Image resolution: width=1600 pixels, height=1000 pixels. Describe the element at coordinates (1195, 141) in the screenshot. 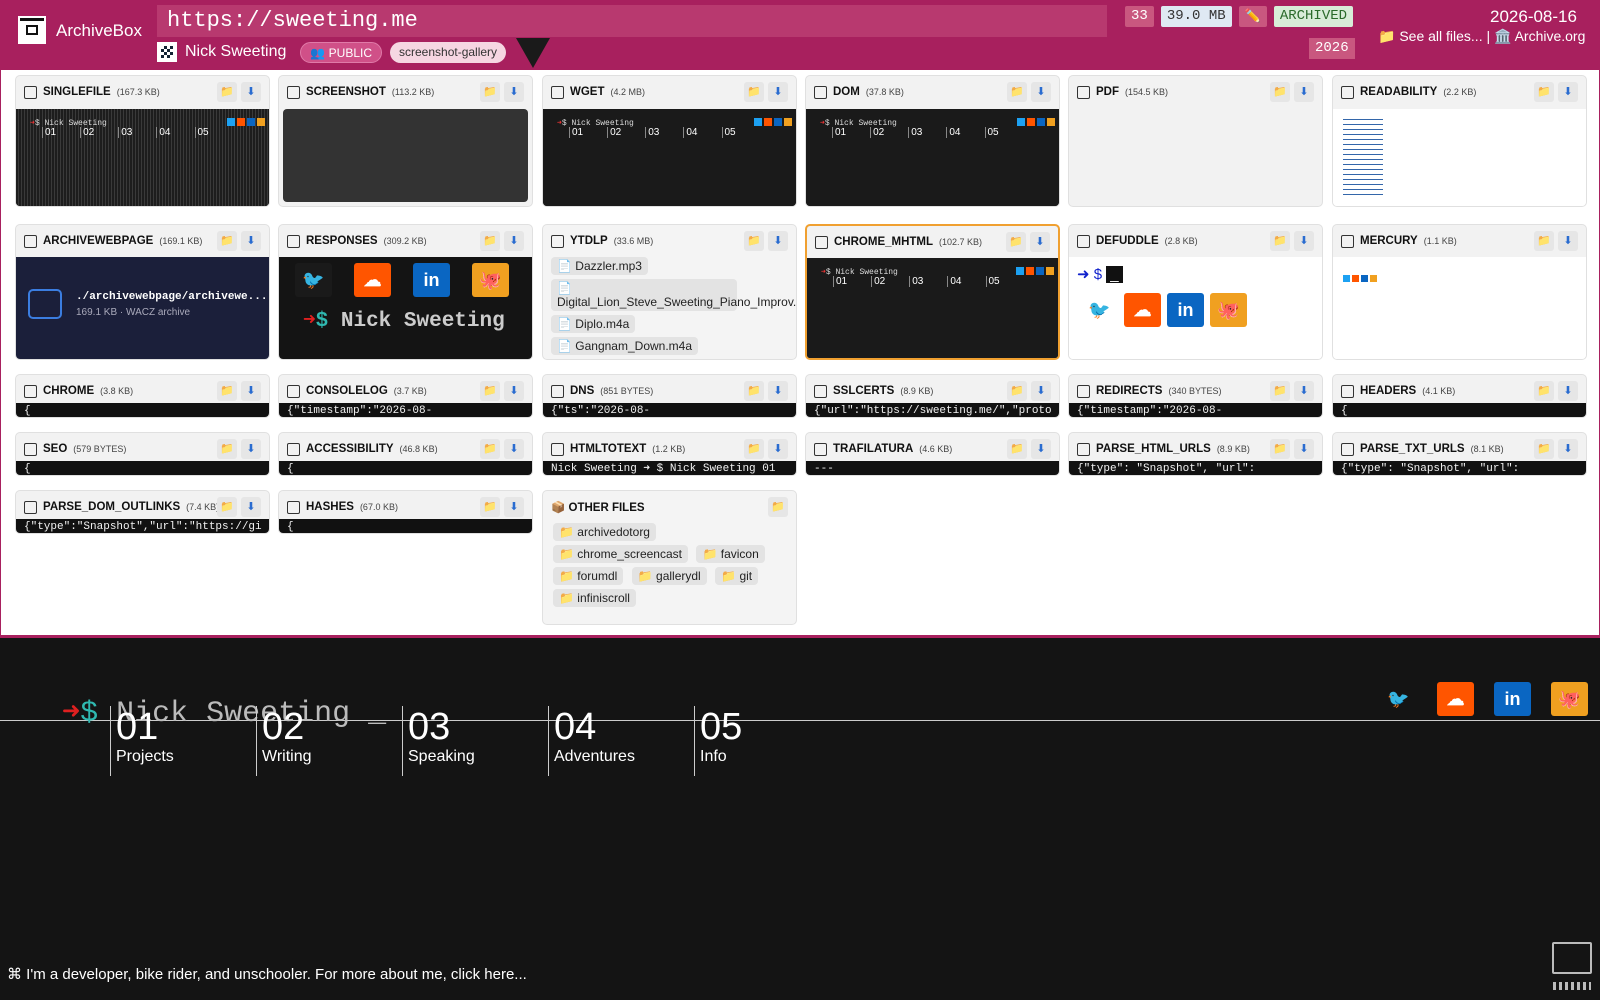

I see `card-pdf: PDF (154.5 KB) 📁 ⬇` at that location.